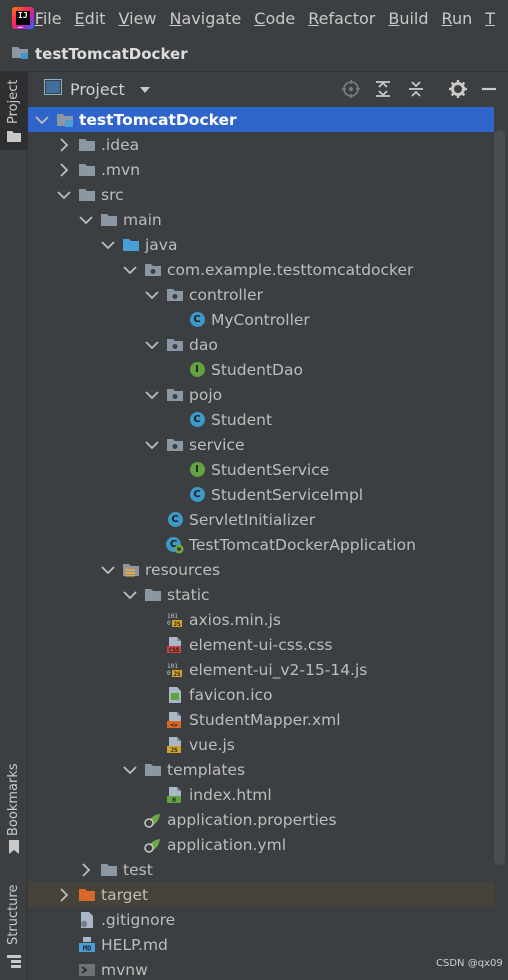  What do you see at coordinates (261, 594) in the screenshot?
I see `tree-node: static` at bounding box center [261, 594].